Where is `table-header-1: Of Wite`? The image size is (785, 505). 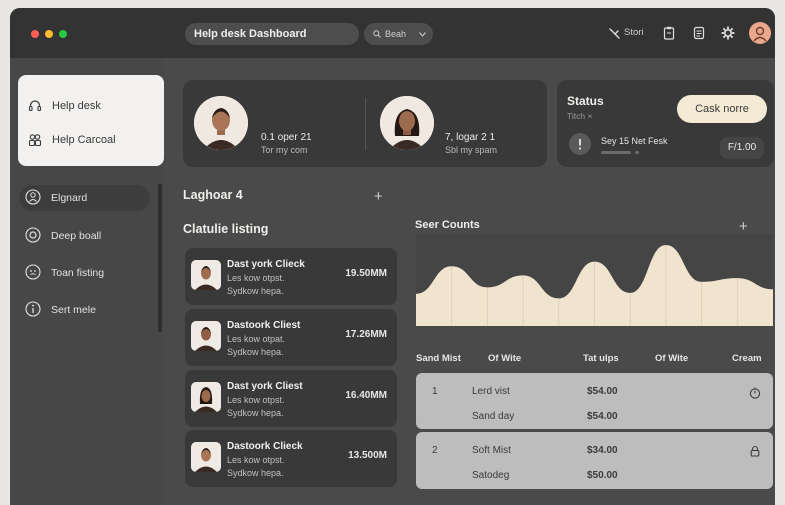 table-header-1: Of Wite is located at coordinates (504, 358).